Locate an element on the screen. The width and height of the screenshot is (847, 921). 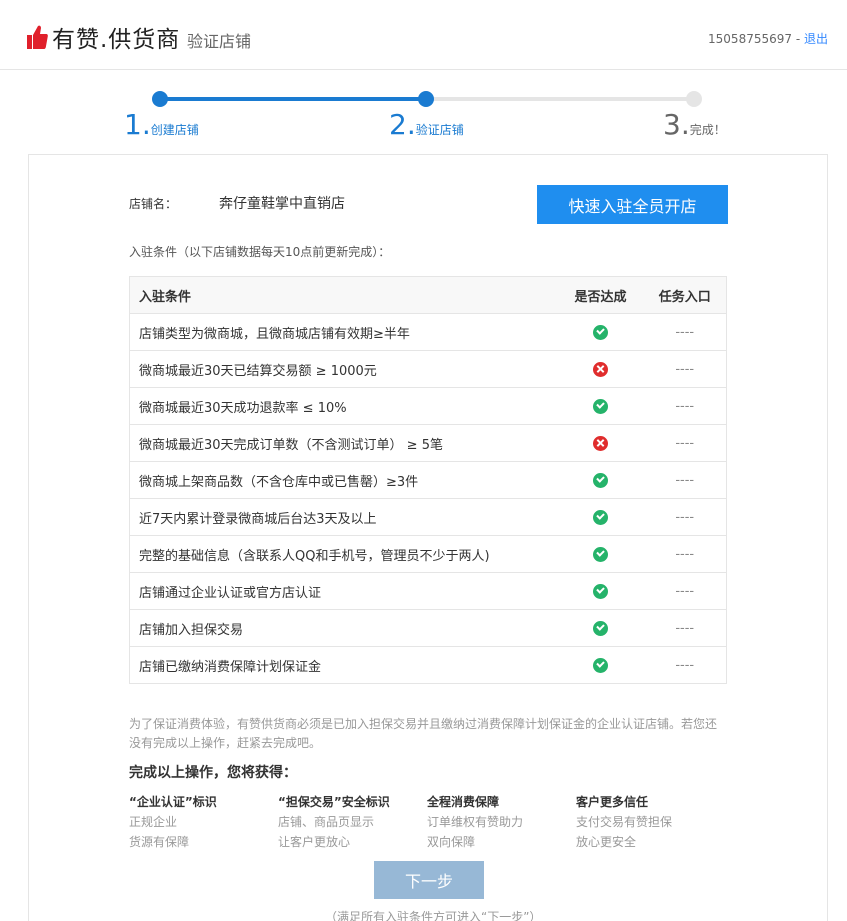
user-area: 15058755697 - 退出 is located at coordinates (768, 38).